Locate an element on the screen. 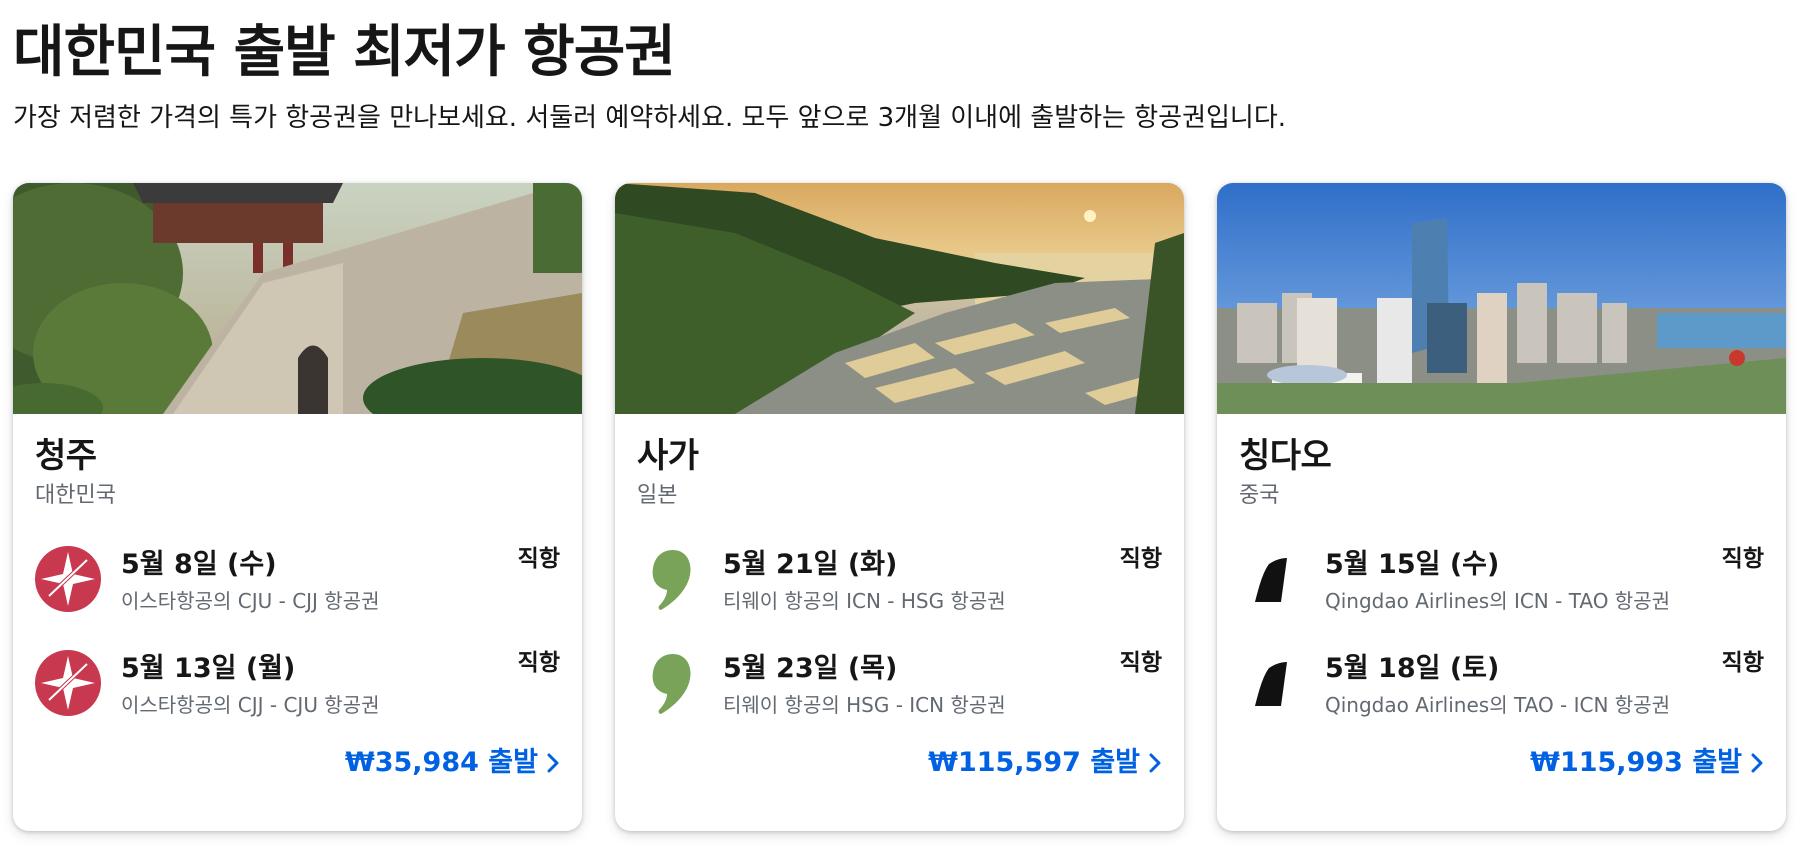  flight-date: 5월 18일 (토) is located at coordinates (1412, 668).